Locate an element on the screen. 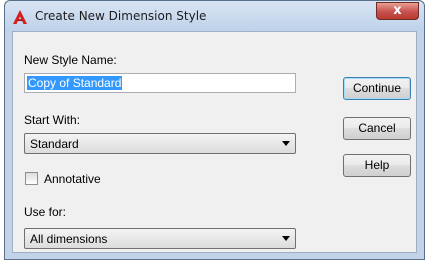 This screenshot has height=263, width=431. new-style-name-value: Copy of Standard is located at coordinates (75, 83).